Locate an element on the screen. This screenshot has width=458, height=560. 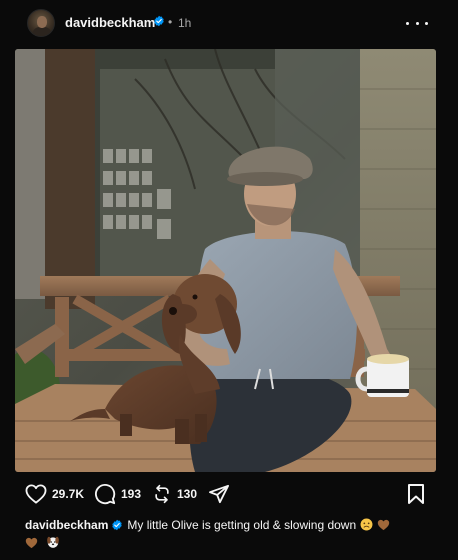
comment-button: 193 is located at coordinates (117, 494).